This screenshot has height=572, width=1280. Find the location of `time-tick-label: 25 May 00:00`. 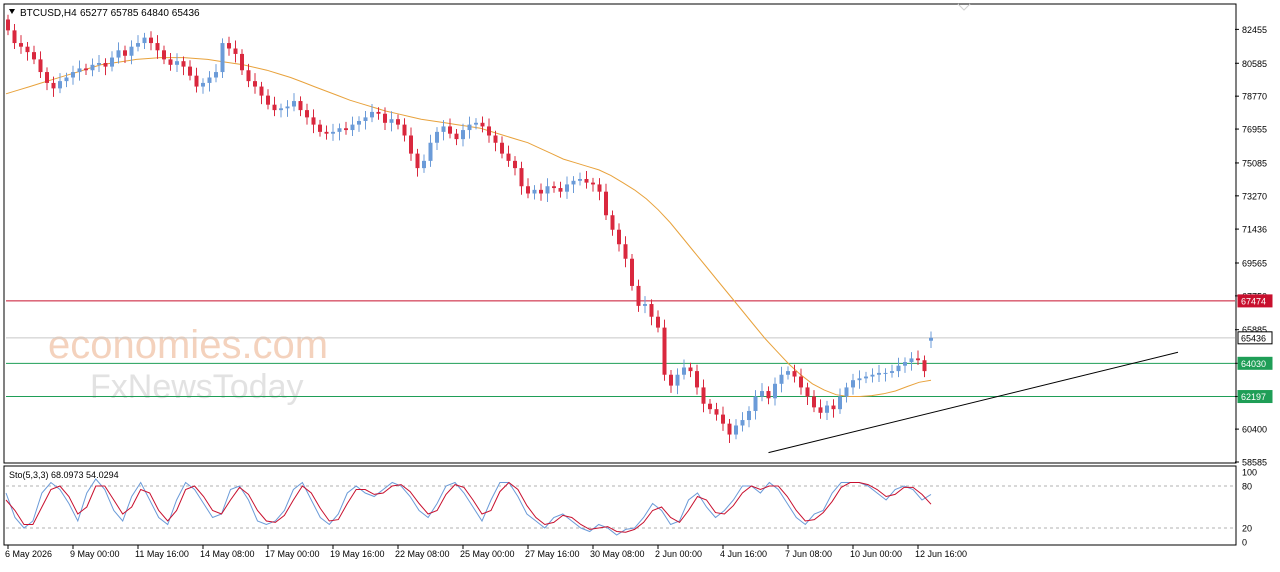

time-tick-label: 25 May 00:00 is located at coordinates (487, 554).